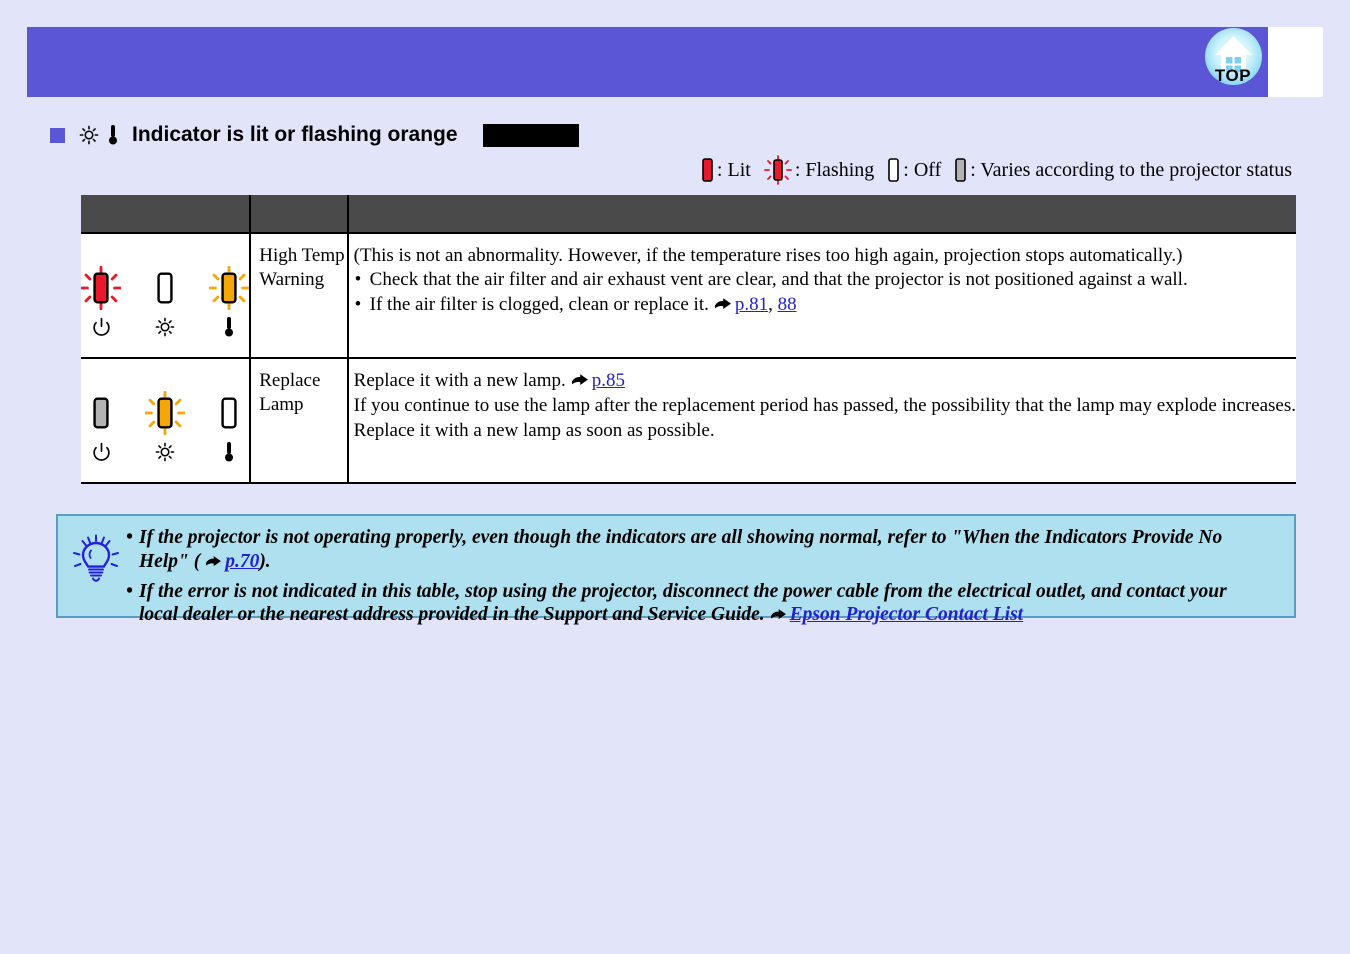 The height and width of the screenshot is (954, 1350). I want to click on table-header, so click(688, 214).